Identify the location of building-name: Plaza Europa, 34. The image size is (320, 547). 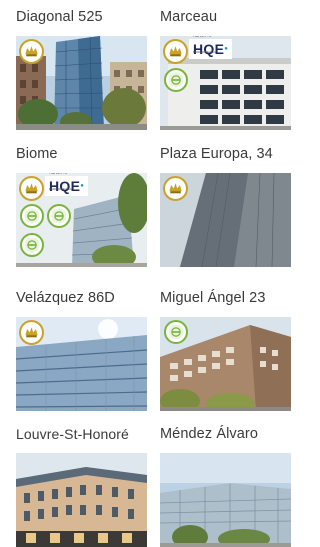
(216, 154).